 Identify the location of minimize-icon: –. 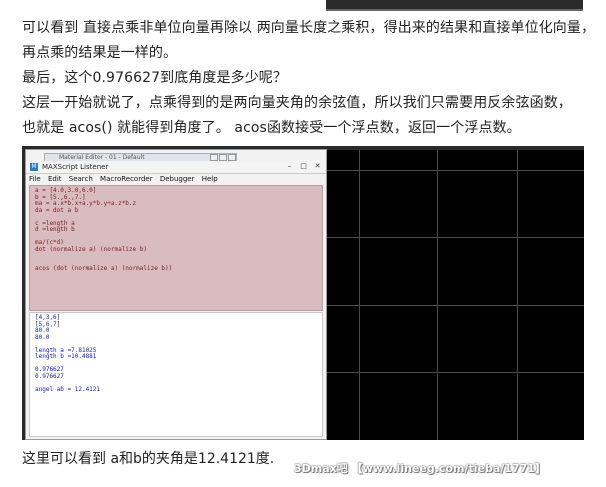
(289, 166).